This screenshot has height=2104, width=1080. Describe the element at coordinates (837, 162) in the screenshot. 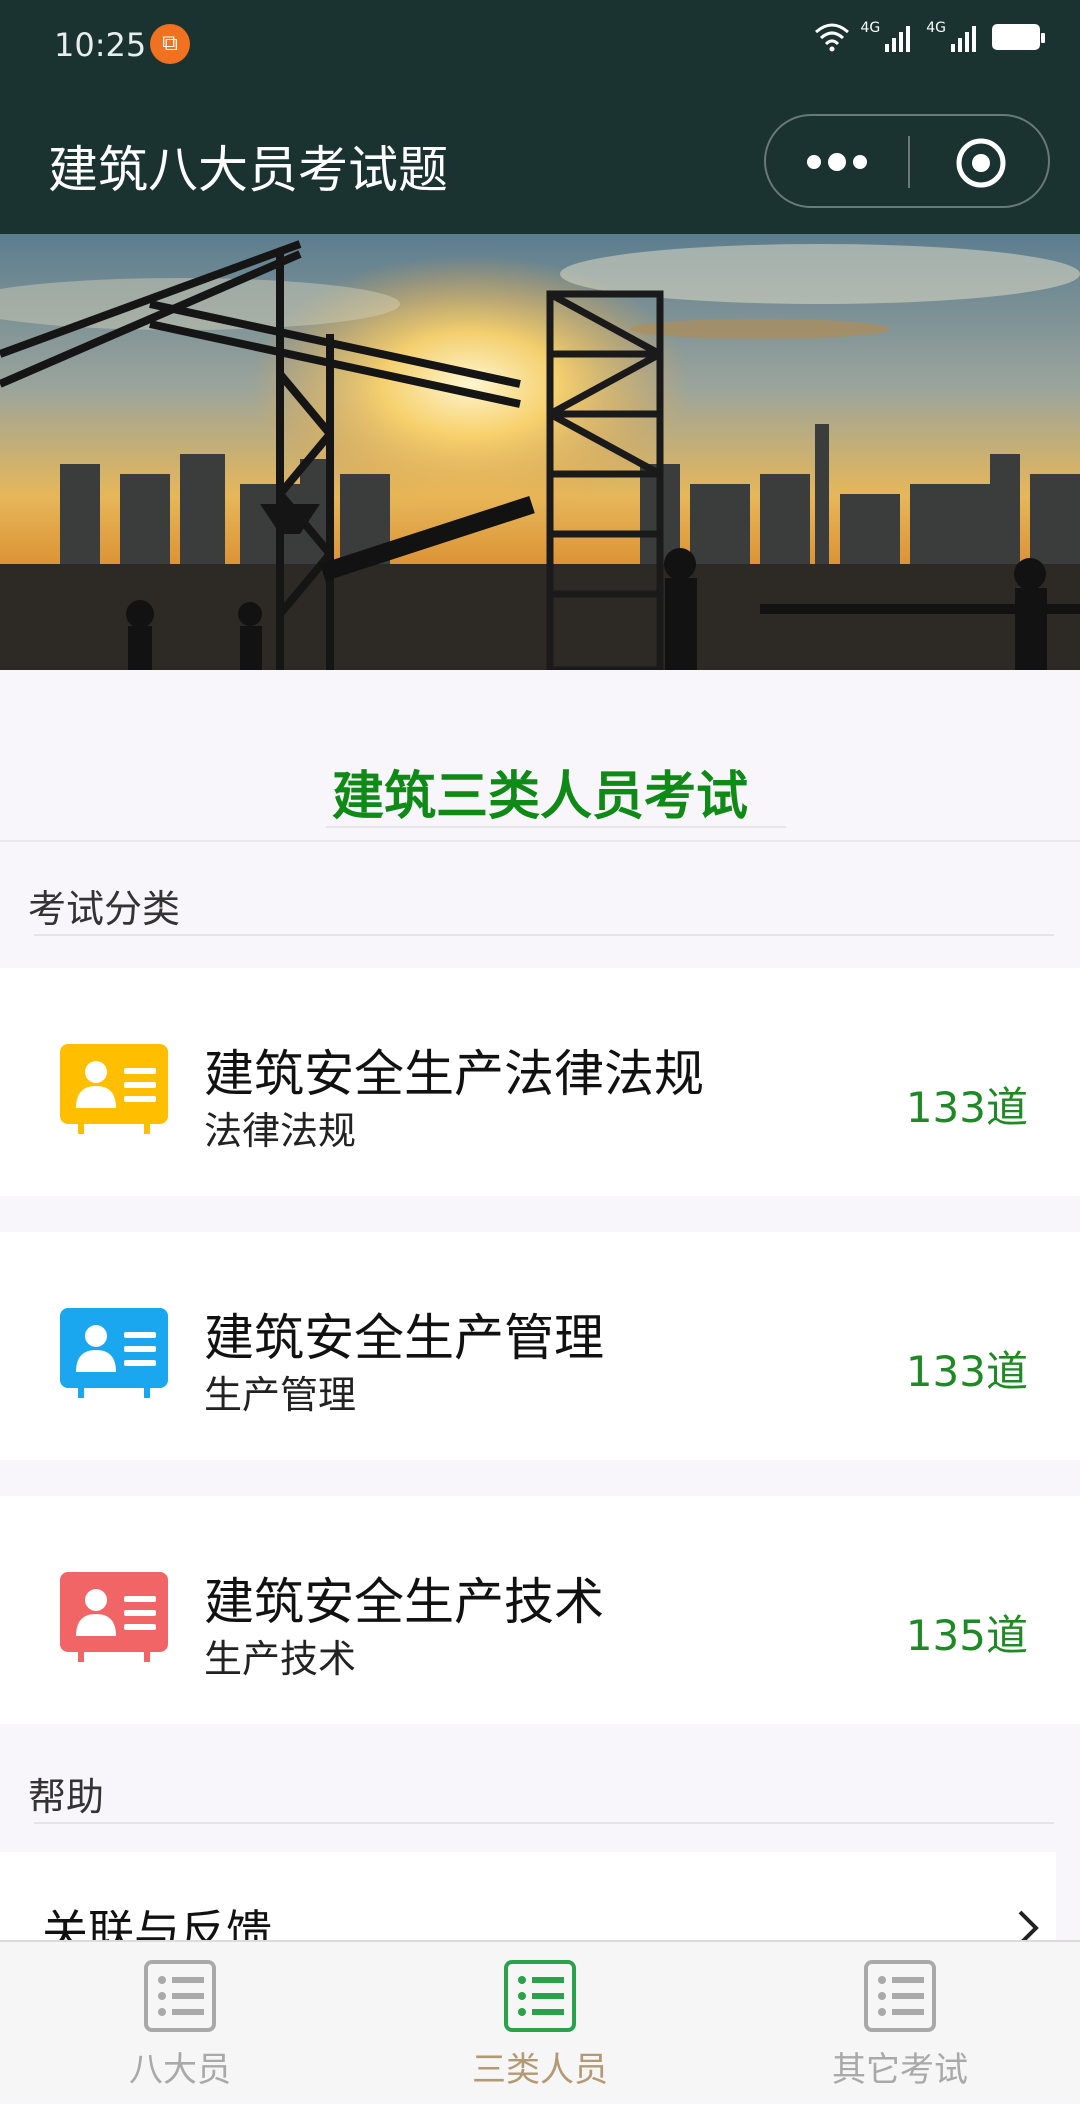

I see `more-icon` at that location.